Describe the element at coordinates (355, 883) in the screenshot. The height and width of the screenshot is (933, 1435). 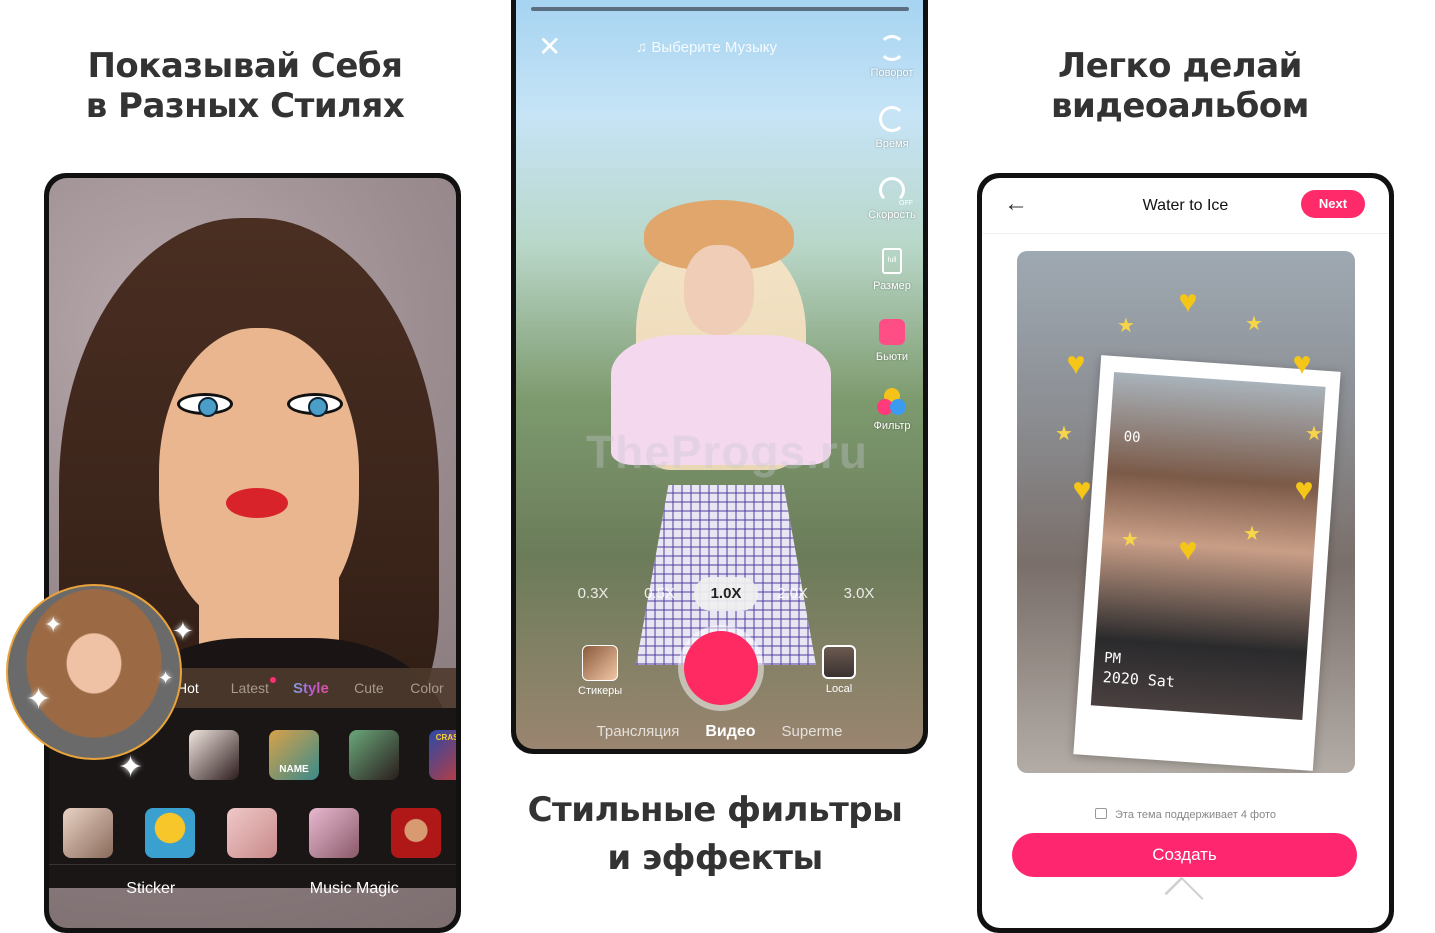
I see `tab-music-magic: Music Magic` at that location.